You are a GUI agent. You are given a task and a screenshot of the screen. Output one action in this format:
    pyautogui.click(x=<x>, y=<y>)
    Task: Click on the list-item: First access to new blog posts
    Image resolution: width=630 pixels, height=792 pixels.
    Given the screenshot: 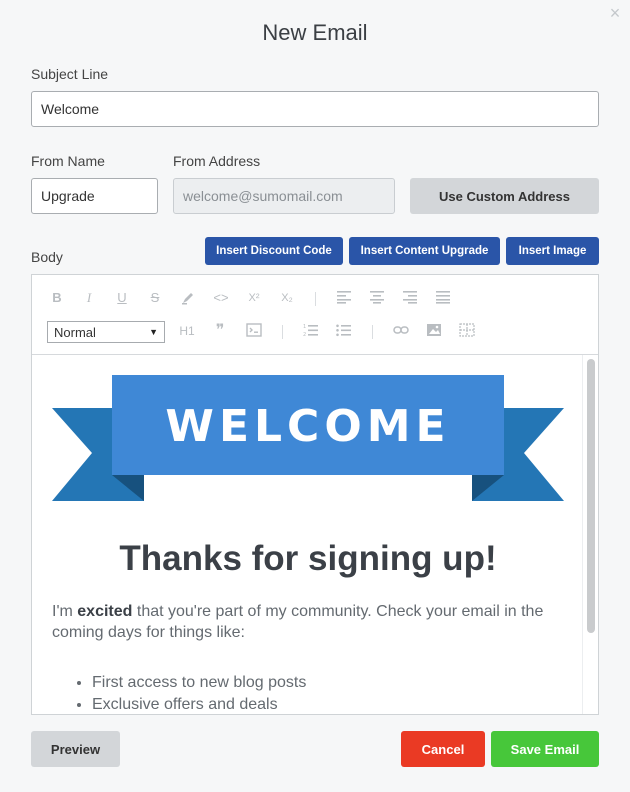 What is the action you would take?
    pyautogui.click(x=199, y=683)
    